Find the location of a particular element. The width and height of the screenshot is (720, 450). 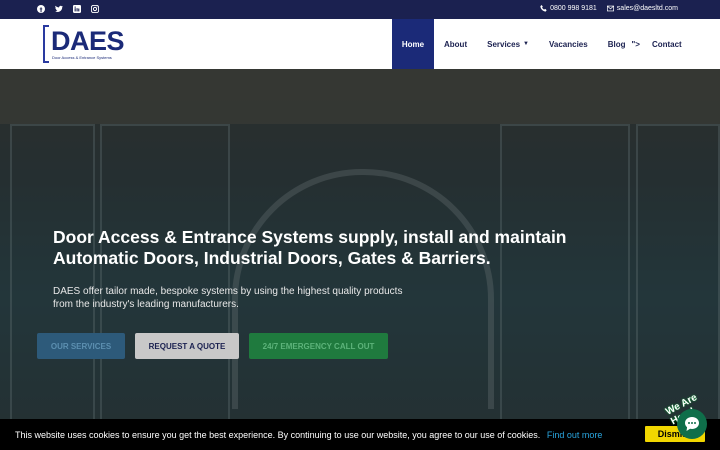

top-bar: 0800 998 9181 sales@daesltd.com is located at coordinates (360, 9).